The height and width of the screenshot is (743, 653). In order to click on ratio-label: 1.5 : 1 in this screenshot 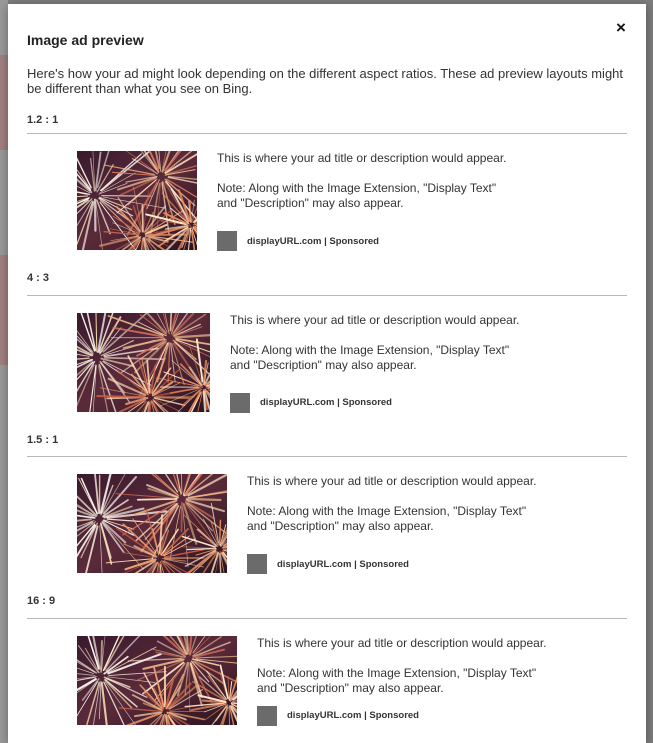, I will do `click(43, 440)`.